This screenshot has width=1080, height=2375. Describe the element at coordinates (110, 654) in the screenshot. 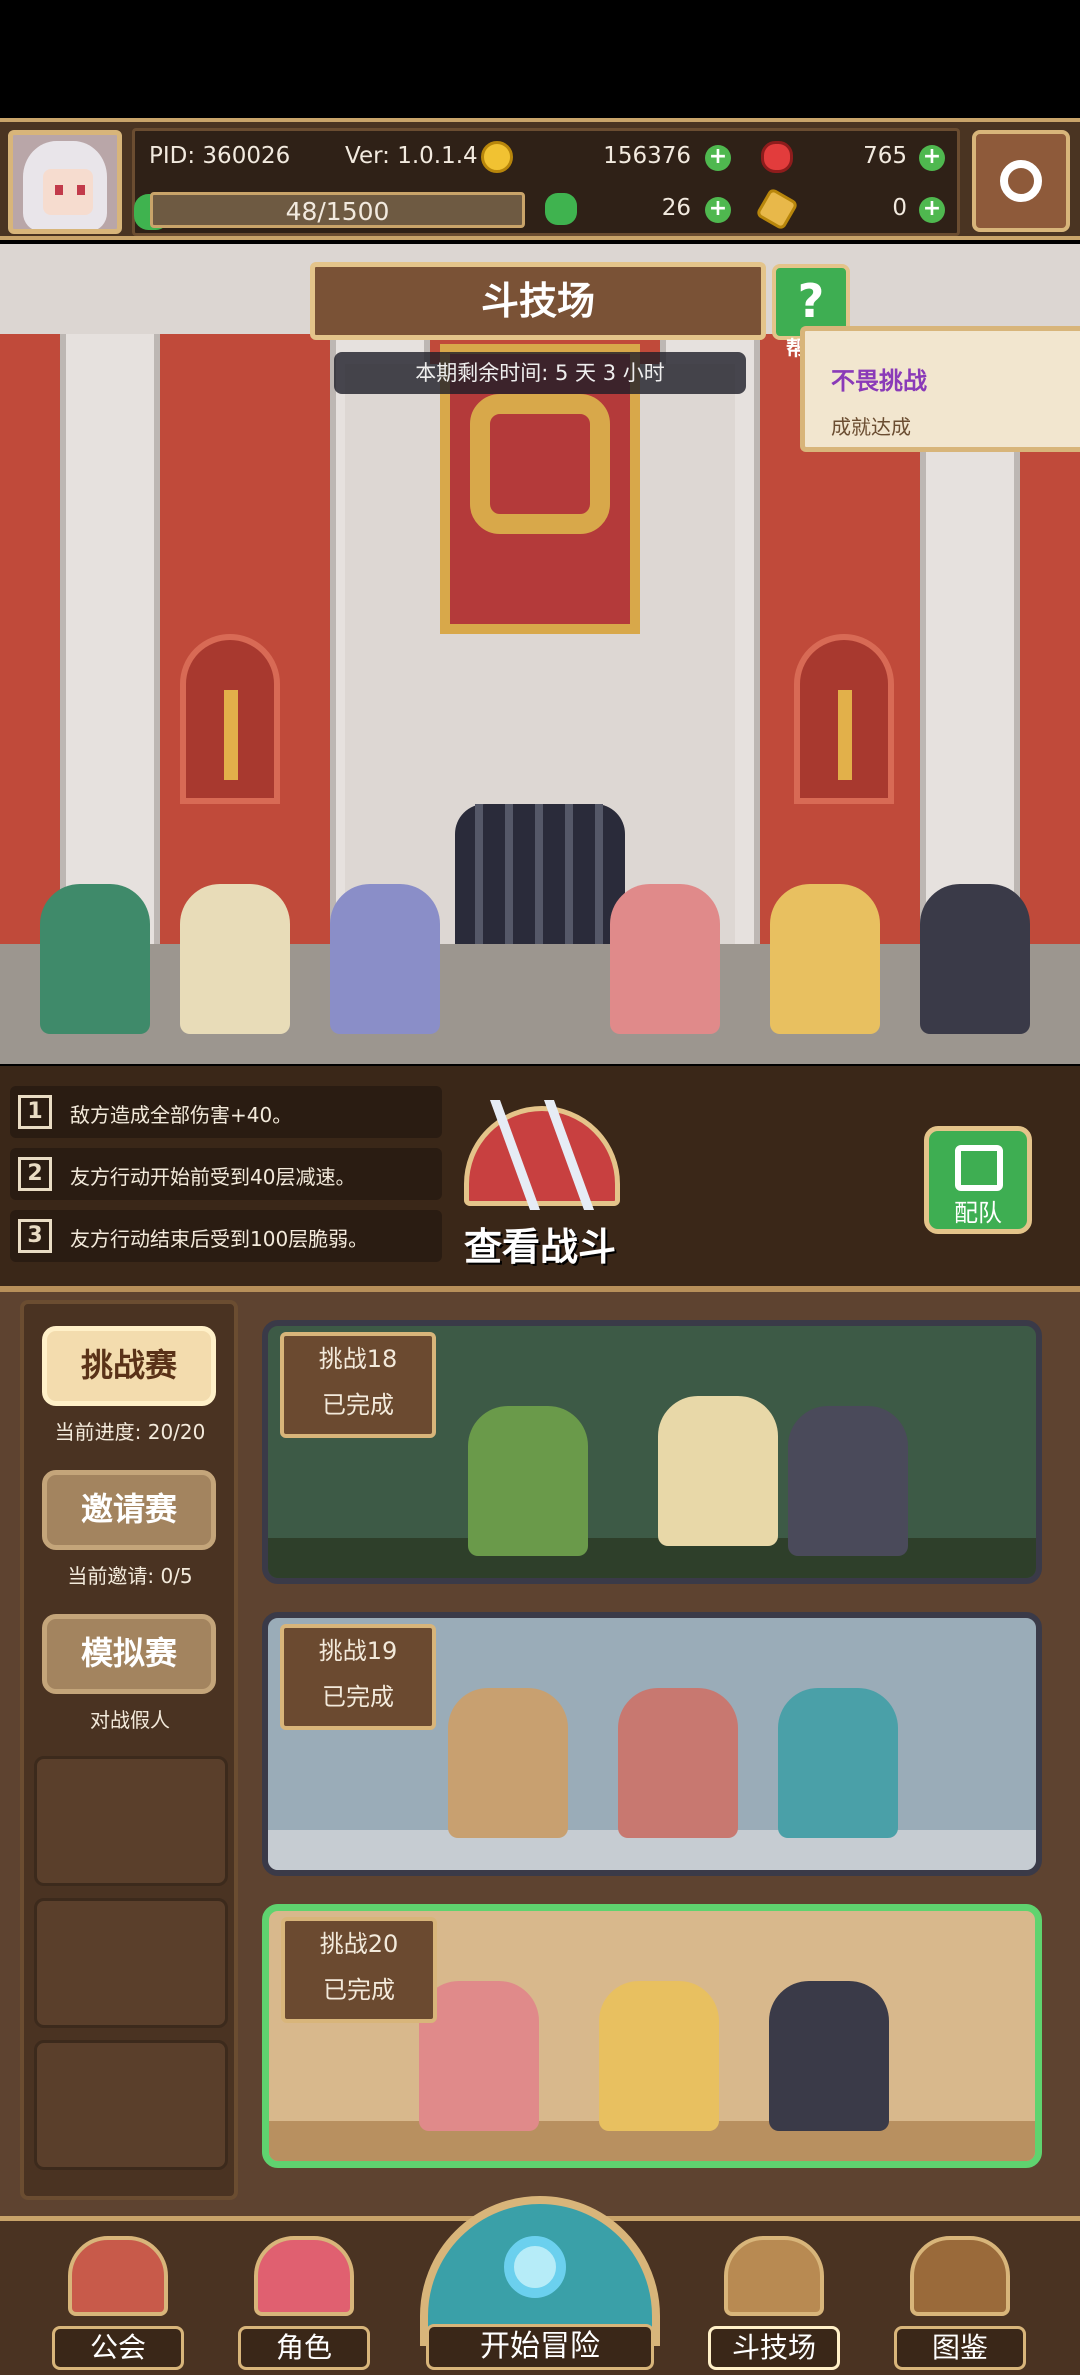

I see `pillar` at that location.